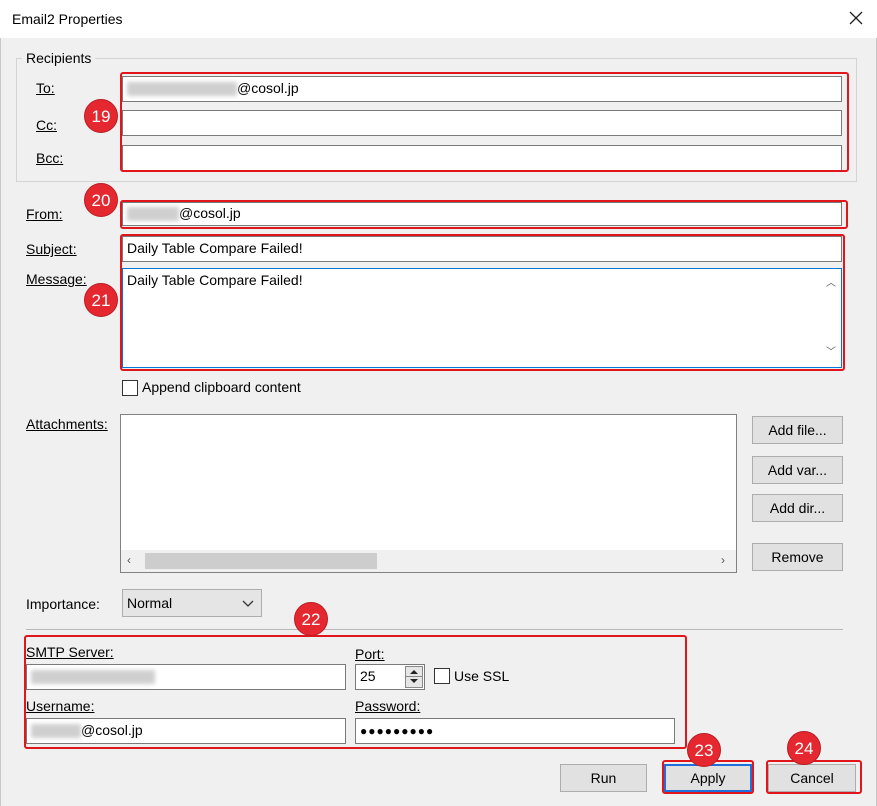 This screenshot has height=806, width=877. I want to click on attachments-label: Attachments:, so click(67, 424).